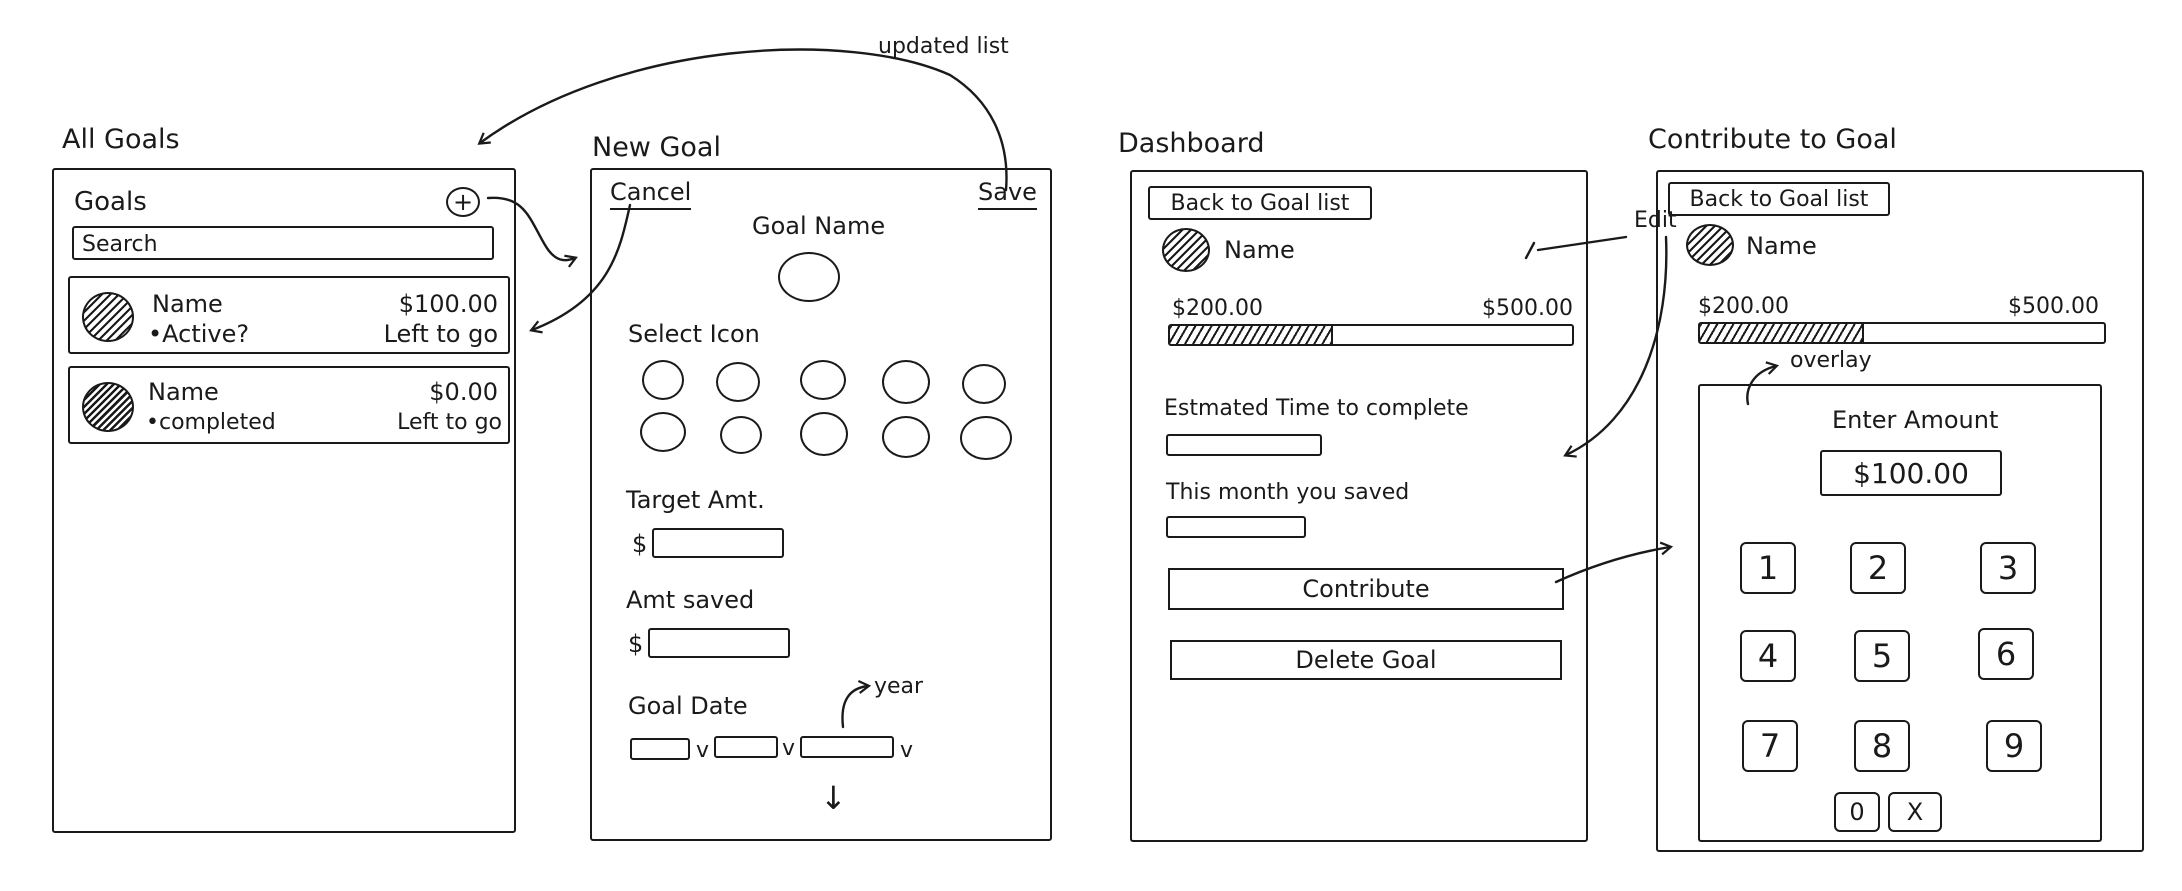 The image size is (2182, 891). What do you see at coordinates (660, 749) in the screenshot?
I see `month-select` at bounding box center [660, 749].